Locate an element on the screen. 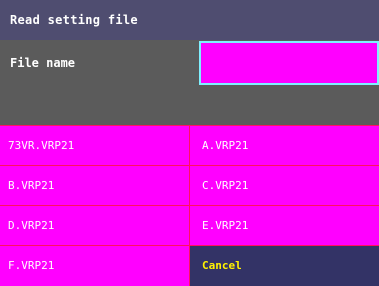 This screenshot has height=286, width=379. dialog-title: Read setting file is located at coordinates (74, 20).